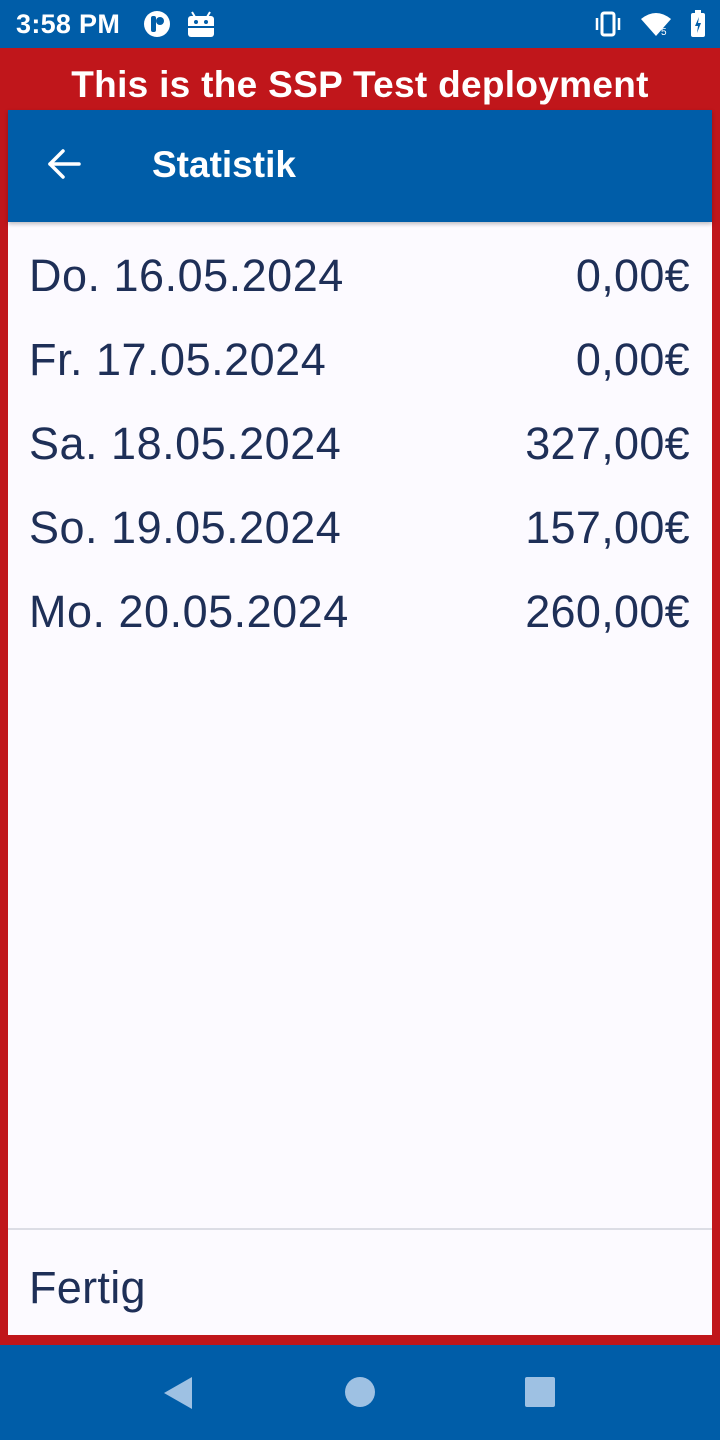 The width and height of the screenshot is (720, 1440). What do you see at coordinates (607, 443) in the screenshot?
I see `stat-amount: 327,00€` at bounding box center [607, 443].